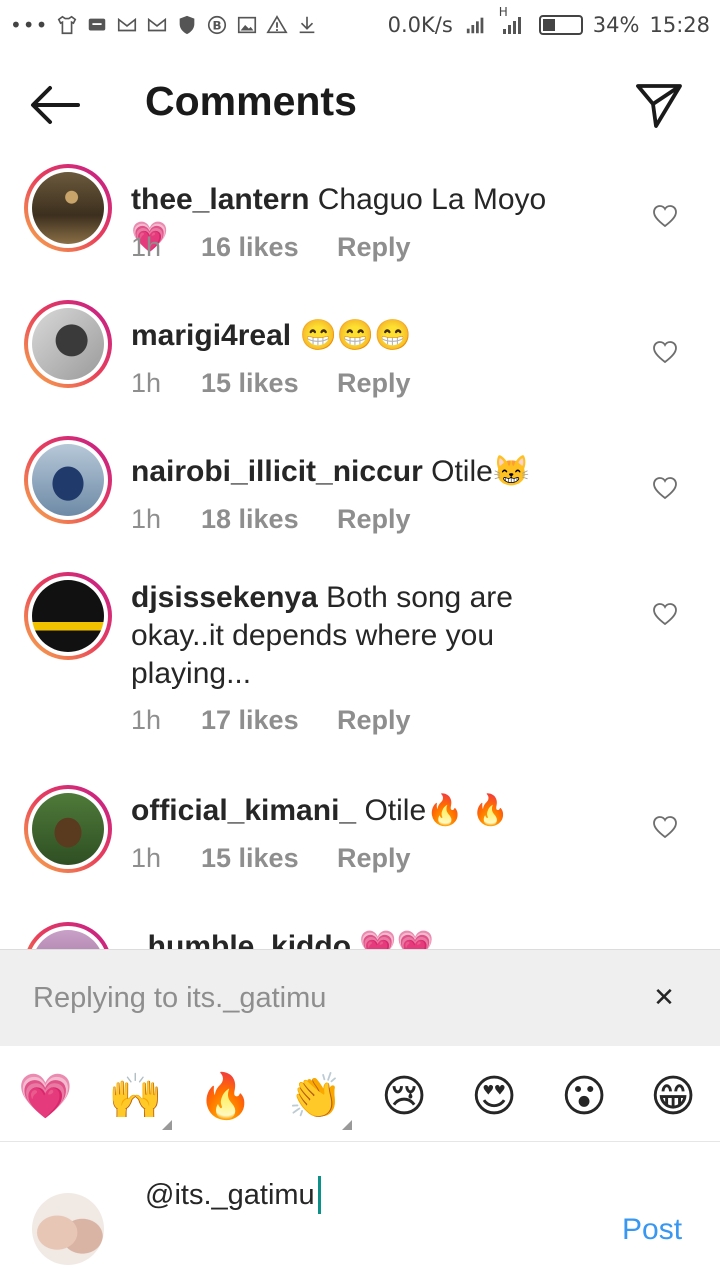 The width and height of the screenshot is (720, 1280). Describe the element at coordinates (659, 105) in the screenshot. I see `direct-message-icon` at that location.